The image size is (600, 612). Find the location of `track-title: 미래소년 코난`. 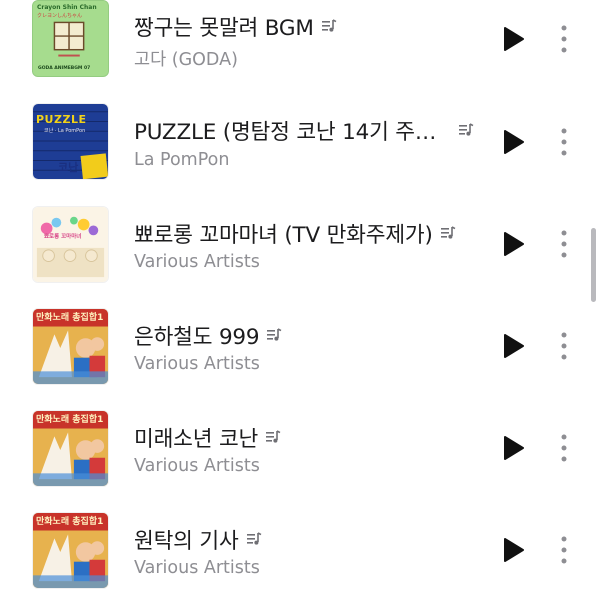

track-title: 미래소년 코난 is located at coordinates (196, 437).